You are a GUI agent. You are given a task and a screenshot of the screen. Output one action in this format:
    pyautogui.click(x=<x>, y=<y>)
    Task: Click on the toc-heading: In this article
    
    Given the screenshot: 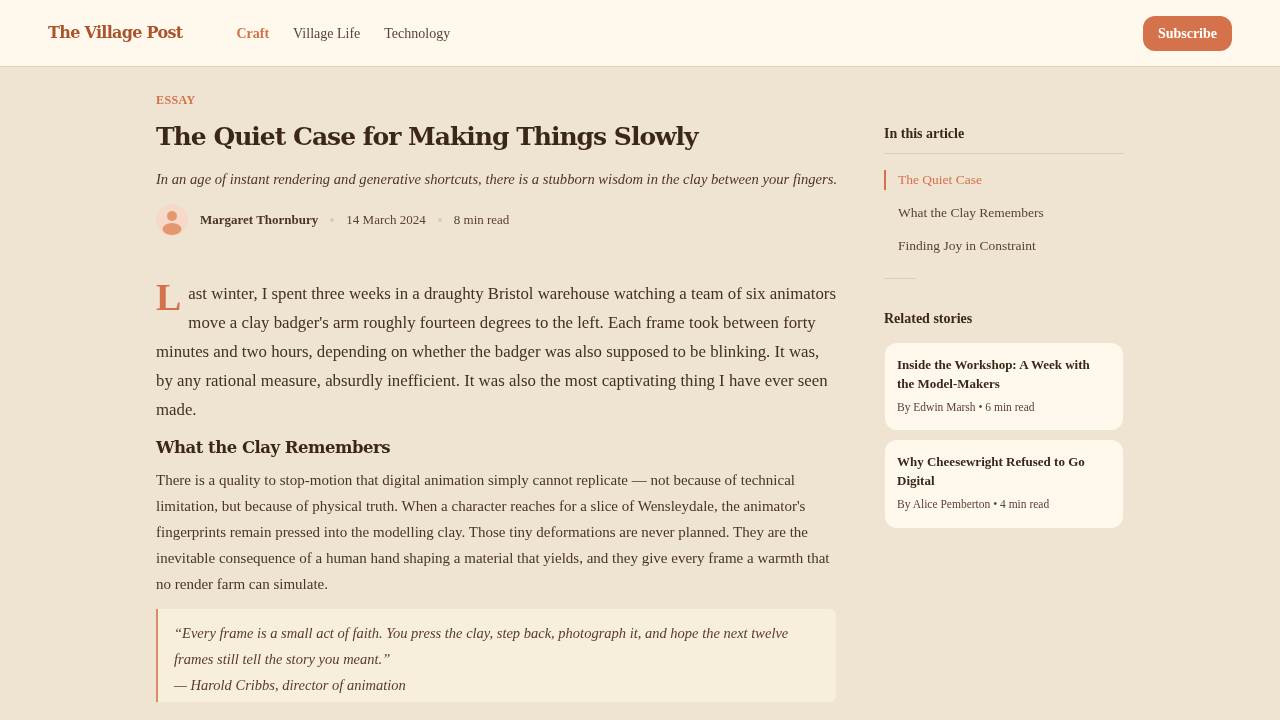 What is the action you would take?
    pyautogui.click(x=1004, y=139)
    